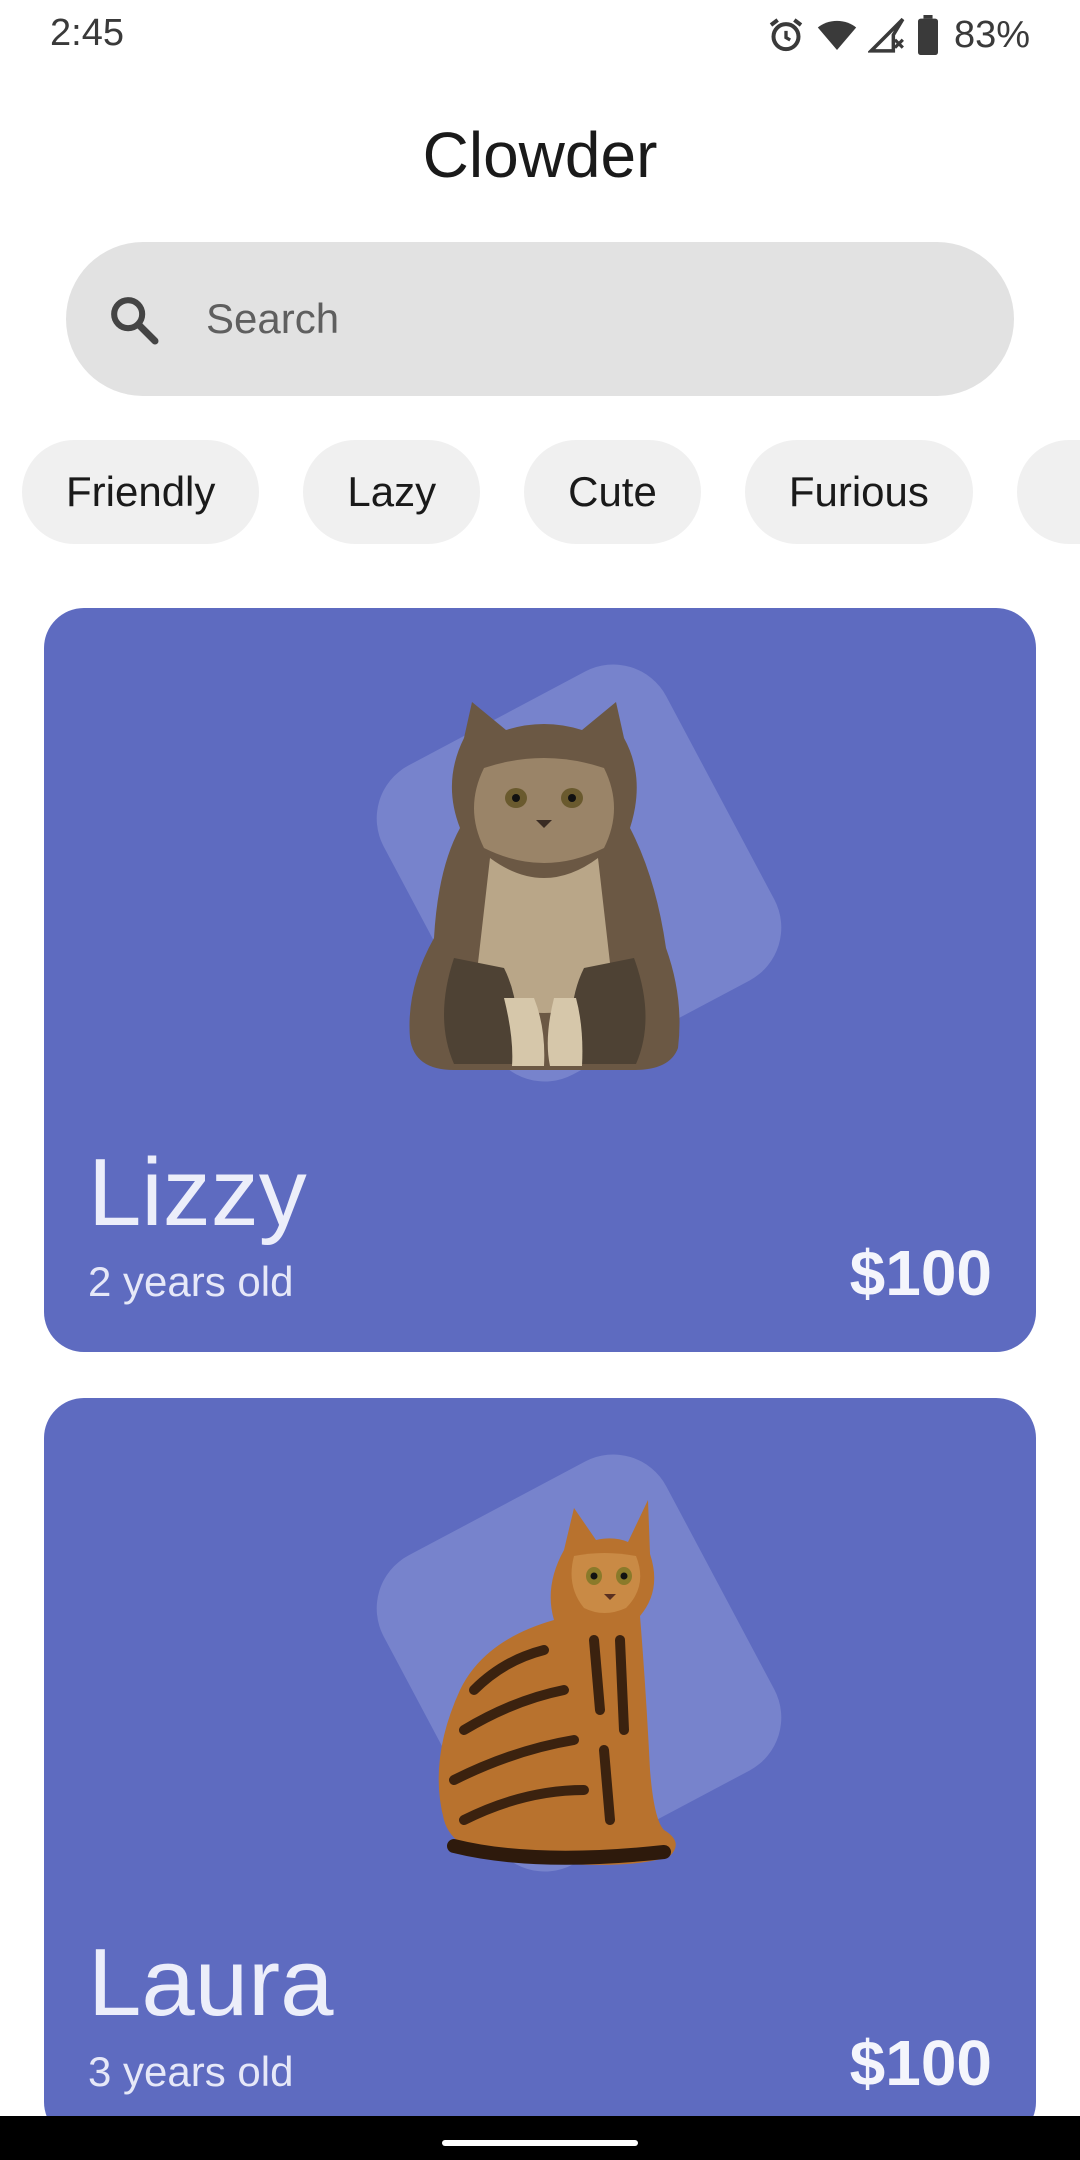 Image resolution: width=1080 pixels, height=2160 pixels. Describe the element at coordinates (197, 1192) in the screenshot. I see `cat-name: Lizzy` at that location.